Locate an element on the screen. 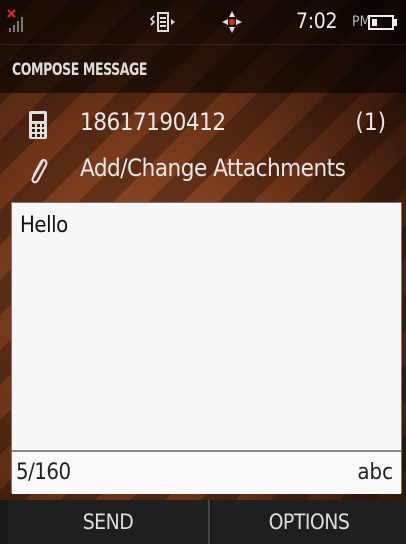  paperclip-icon is located at coordinates (39, 171).